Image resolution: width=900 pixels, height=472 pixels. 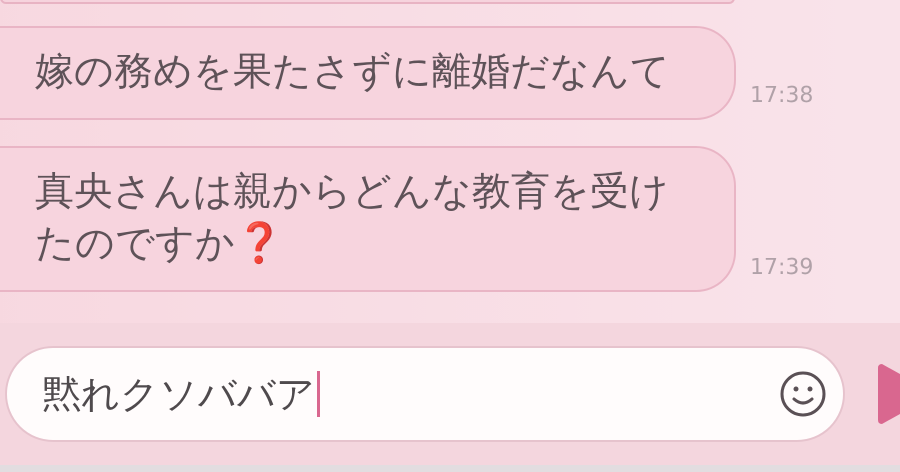 What do you see at coordinates (318, 394) in the screenshot?
I see `text-cursor` at bounding box center [318, 394].